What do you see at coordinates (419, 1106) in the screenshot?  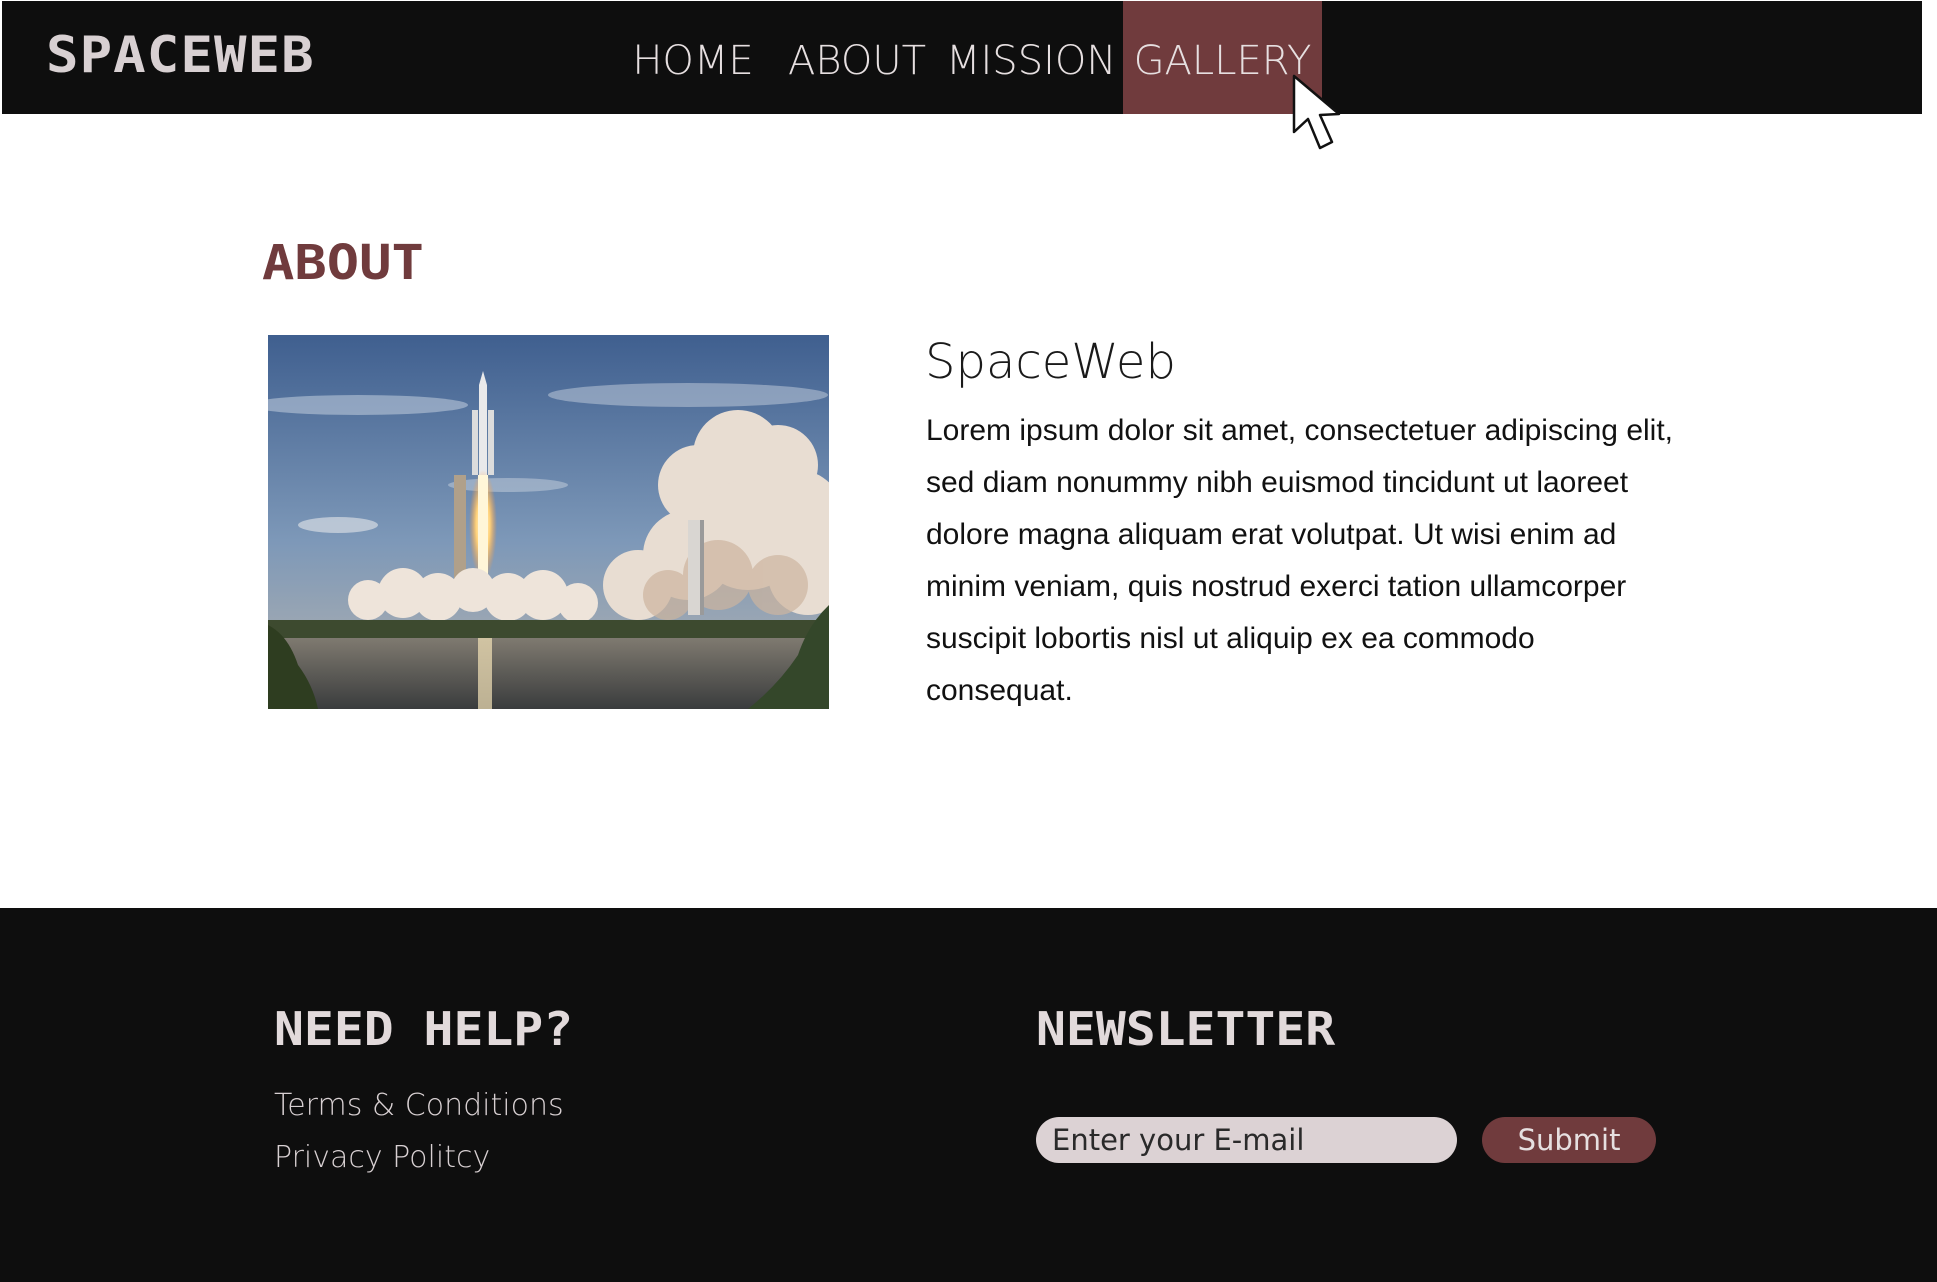 I see `terms-conditions-link: Terms & Conditions` at bounding box center [419, 1106].